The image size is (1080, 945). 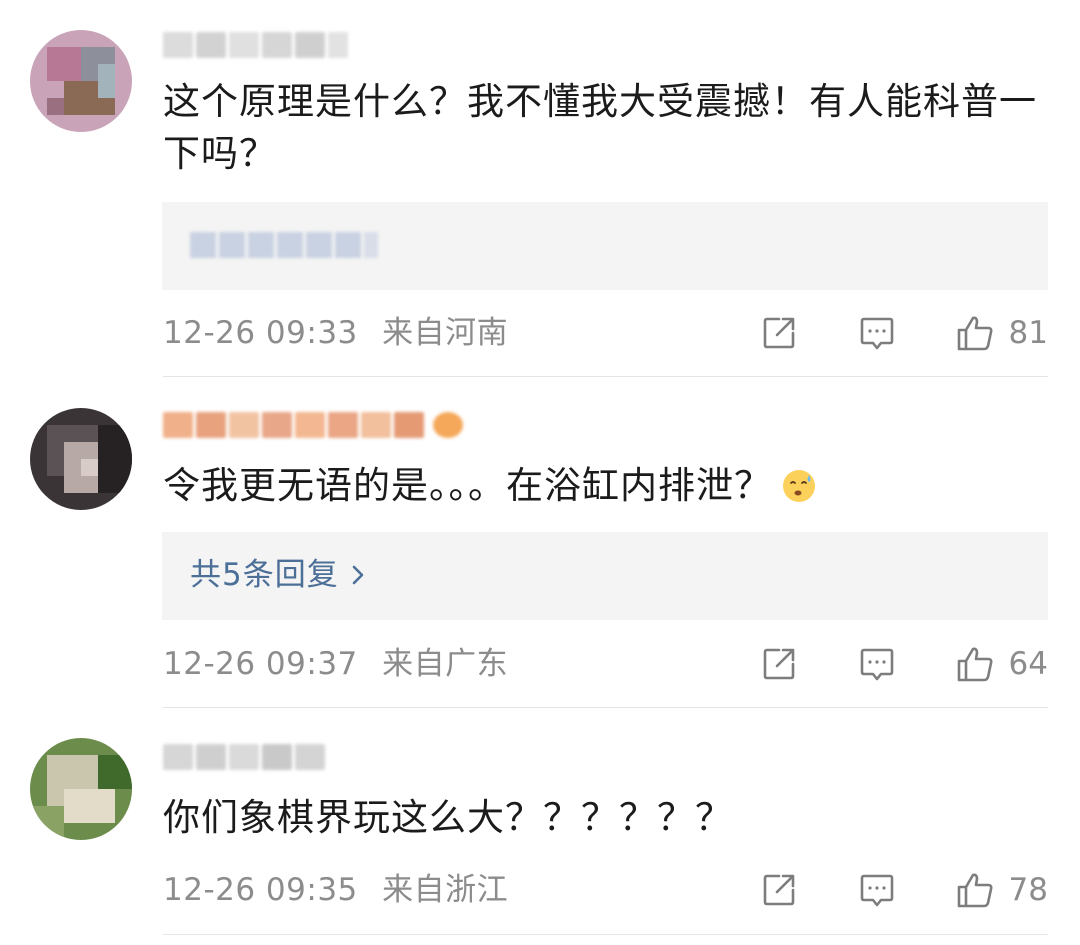 What do you see at coordinates (284, 245) in the screenshot?
I see `reply-preview-blurred` at bounding box center [284, 245].